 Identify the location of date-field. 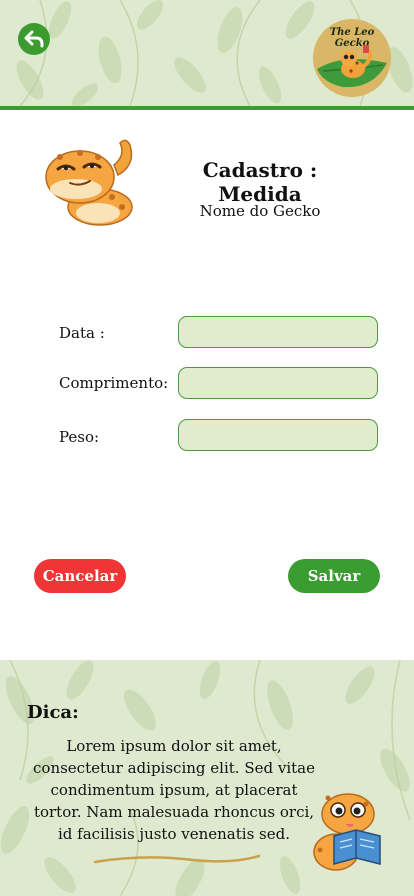
(278, 332).